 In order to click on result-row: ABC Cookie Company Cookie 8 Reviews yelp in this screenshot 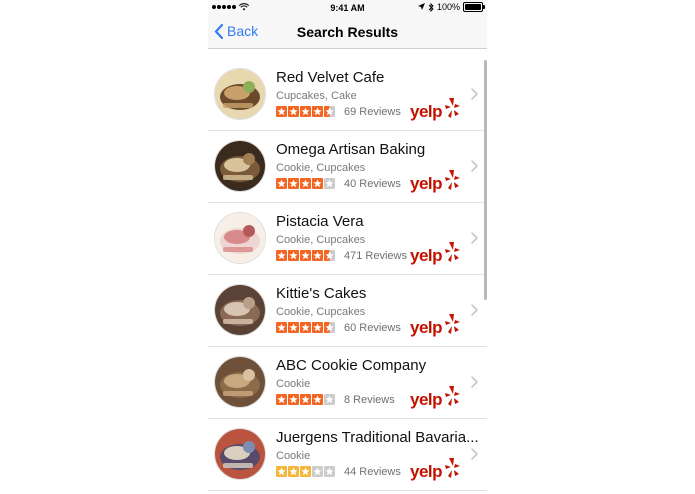, I will do `click(347, 383)`.